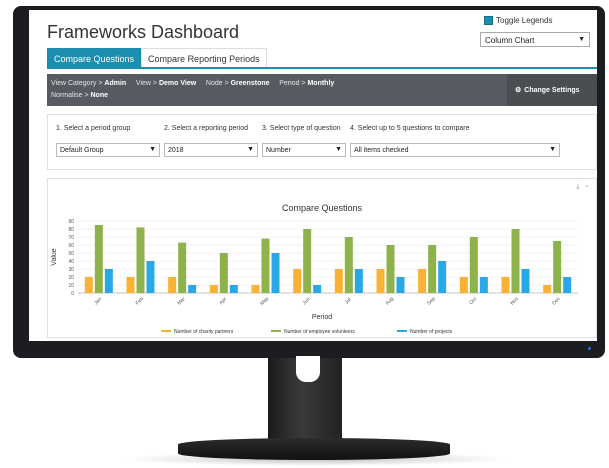 This screenshot has height=468, width=609. What do you see at coordinates (71, 238) in the screenshot?
I see `y-tick-label: 70` at bounding box center [71, 238].